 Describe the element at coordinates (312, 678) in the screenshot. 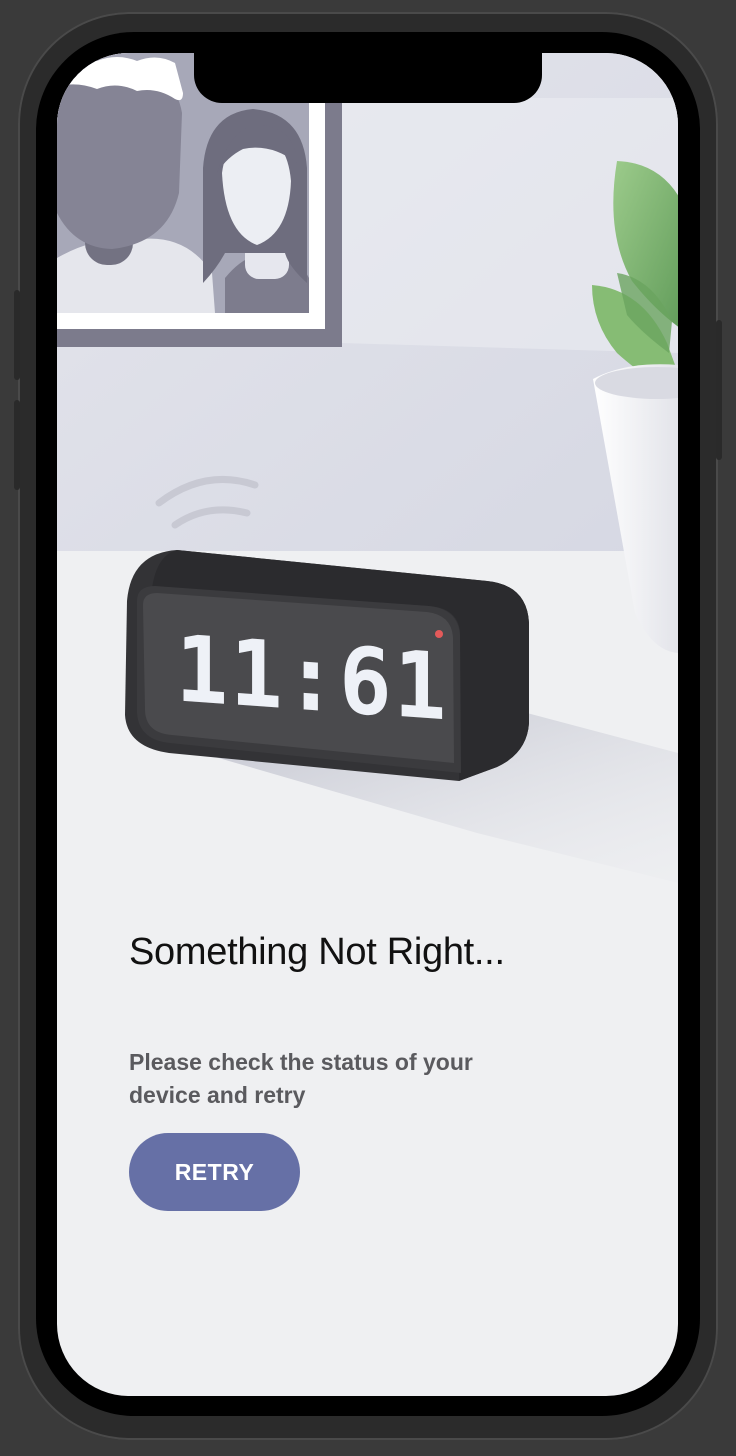

I see `clock-display: 11:61` at that location.